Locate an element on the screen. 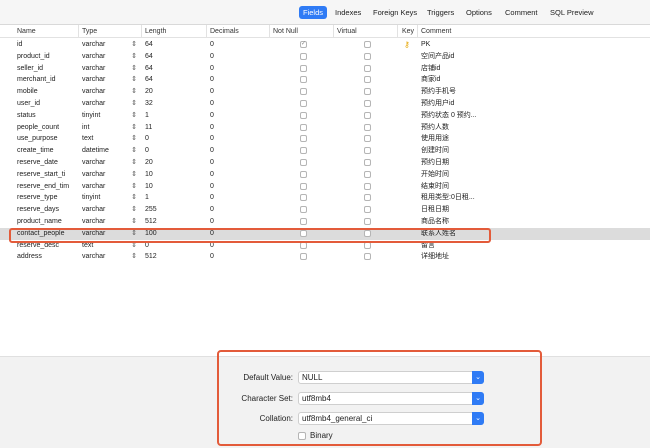  field-comment: 详细地址 is located at coordinates (458, 257).